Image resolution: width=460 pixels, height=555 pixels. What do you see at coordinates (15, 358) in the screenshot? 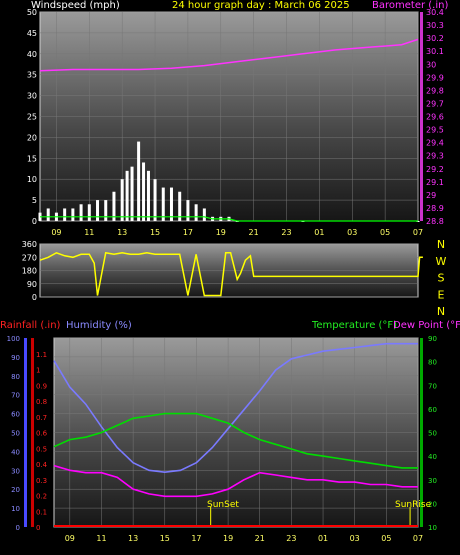
I see `humidity-tick-label: 90` at bounding box center [15, 358].